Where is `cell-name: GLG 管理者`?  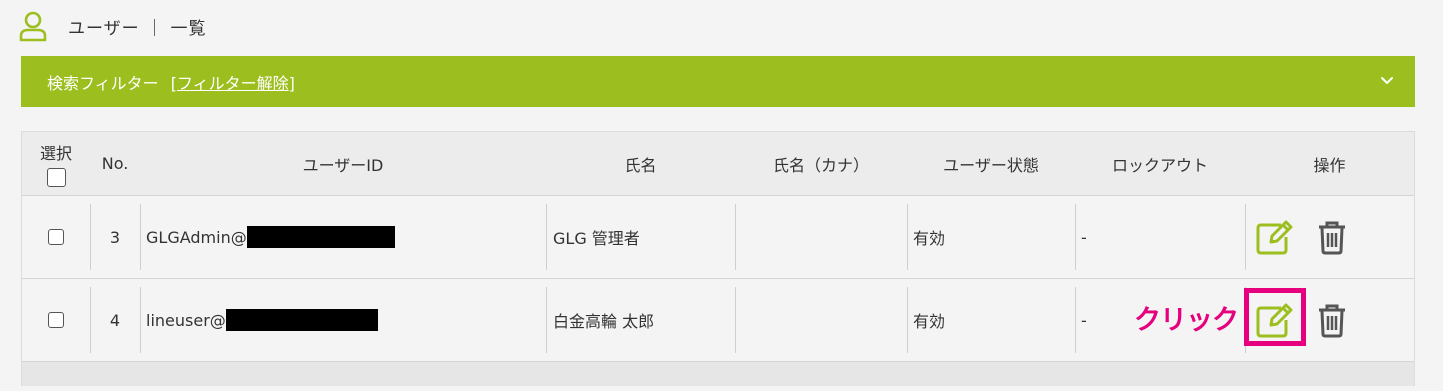
cell-name: GLG 管理者 is located at coordinates (596, 238).